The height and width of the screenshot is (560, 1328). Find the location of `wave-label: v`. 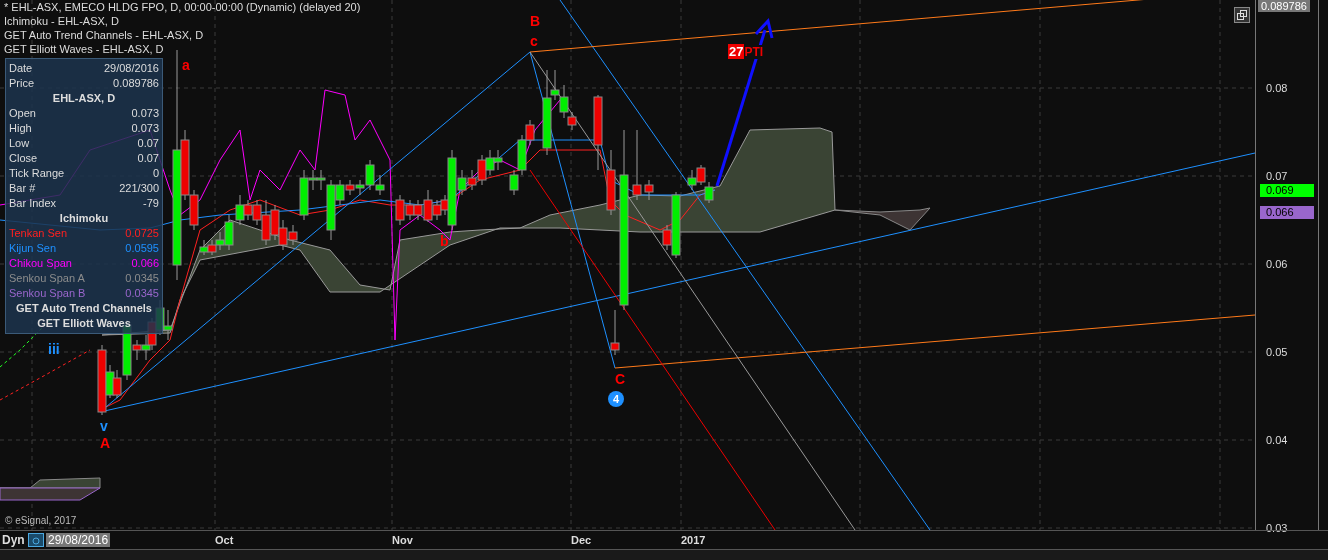

wave-label: v is located at coordinates (104, 426).